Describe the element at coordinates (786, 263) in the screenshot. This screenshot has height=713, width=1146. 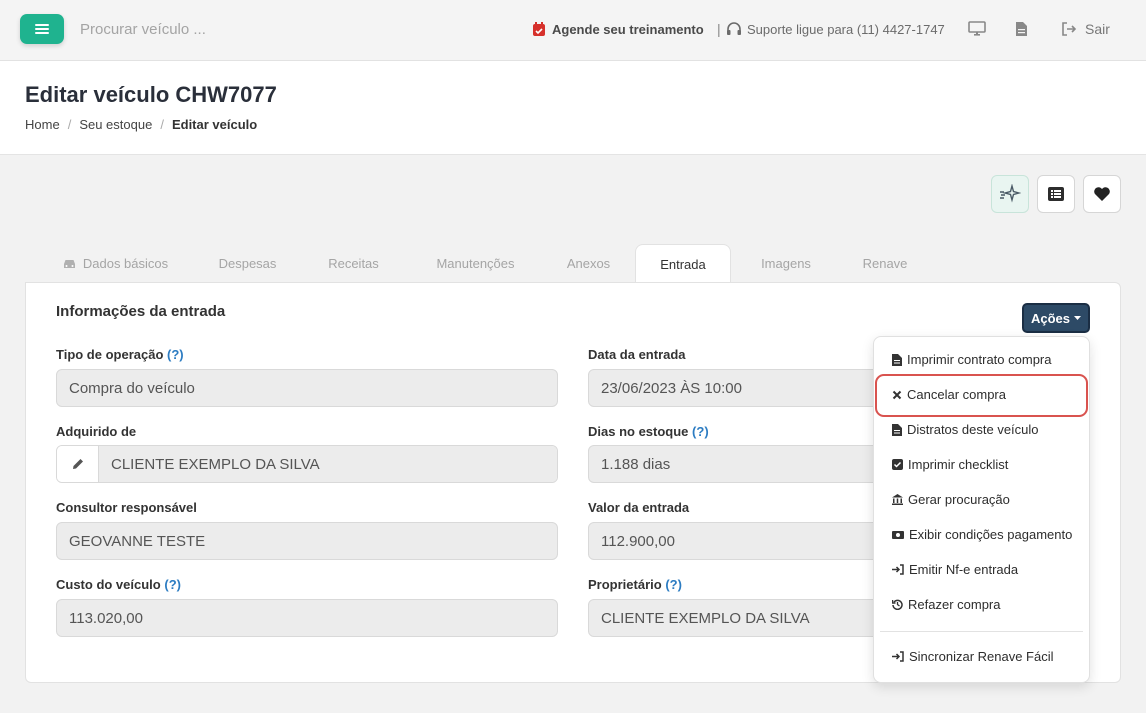
I see `tab-imagens: Imagens` at that location.